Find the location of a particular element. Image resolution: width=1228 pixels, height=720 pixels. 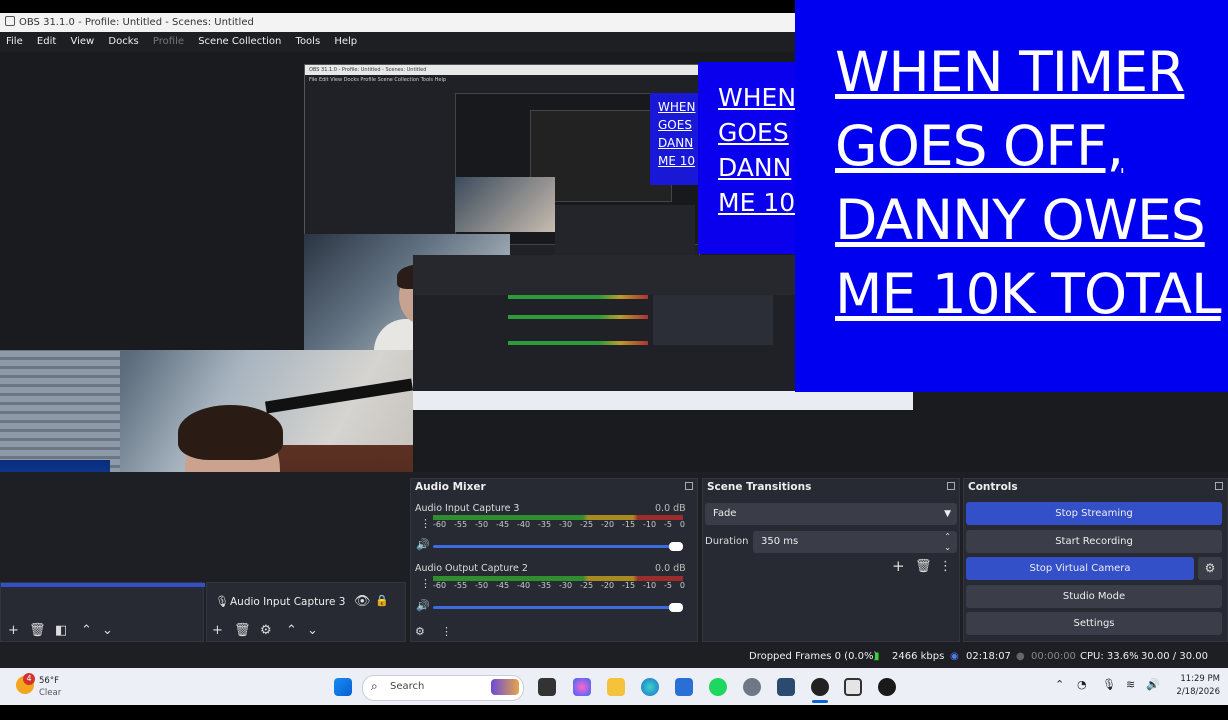

duration-spinbox: 350 ms ⌃ ⌄ is located at coordinates (855, 542).